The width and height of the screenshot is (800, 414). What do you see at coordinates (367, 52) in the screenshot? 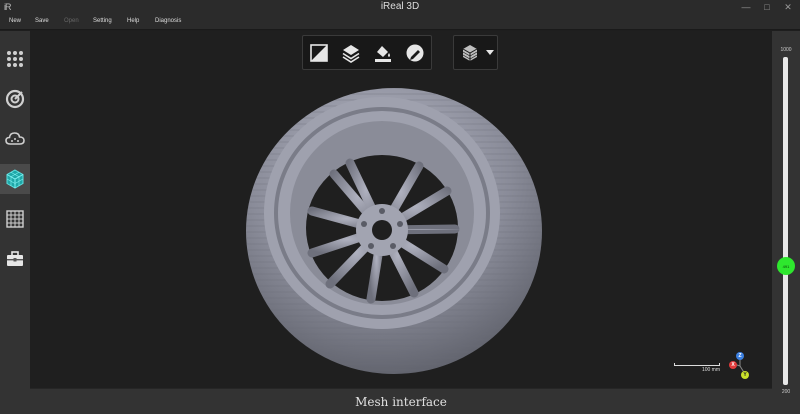
I see `main-toolbar` at bounding box center [367, 52].